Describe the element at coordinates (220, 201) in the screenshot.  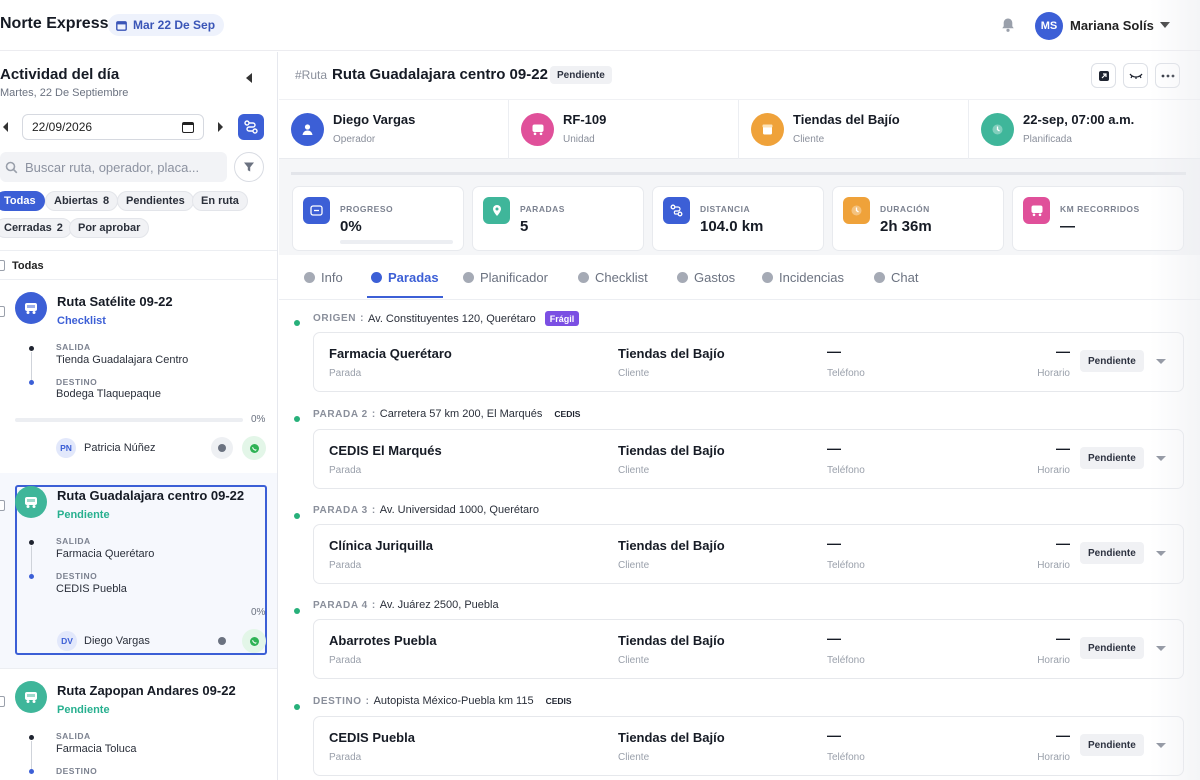
I see `filter-chip-en-ruta: En ruta` at that location.